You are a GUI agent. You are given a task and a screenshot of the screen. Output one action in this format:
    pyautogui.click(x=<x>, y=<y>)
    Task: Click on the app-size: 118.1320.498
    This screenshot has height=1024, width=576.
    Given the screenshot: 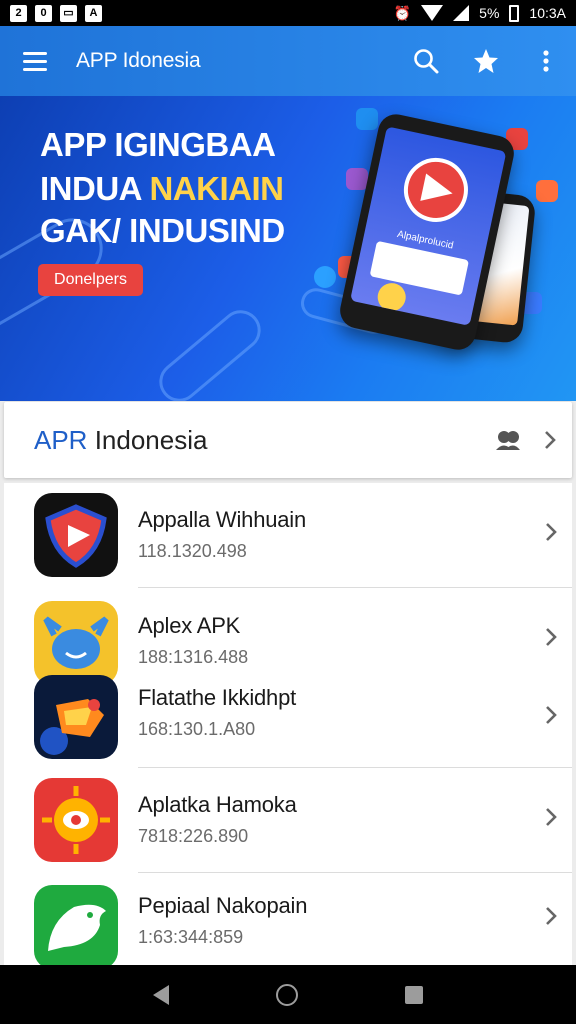 What is the action you would take?
    pyautogui.click(x=192, y=551)
    